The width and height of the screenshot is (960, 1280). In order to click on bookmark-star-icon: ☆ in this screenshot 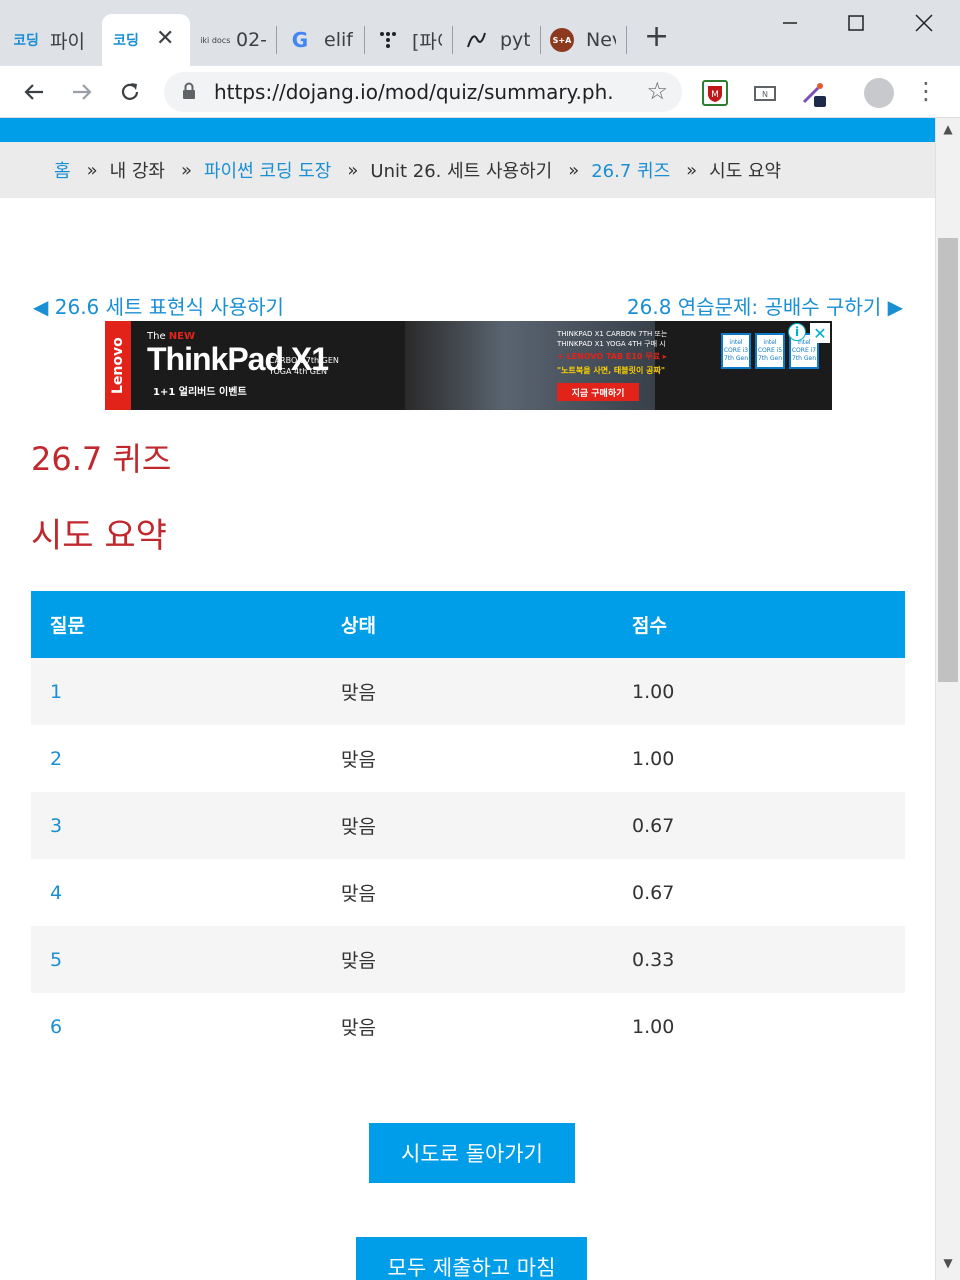, I will do `click(657, 91)`.